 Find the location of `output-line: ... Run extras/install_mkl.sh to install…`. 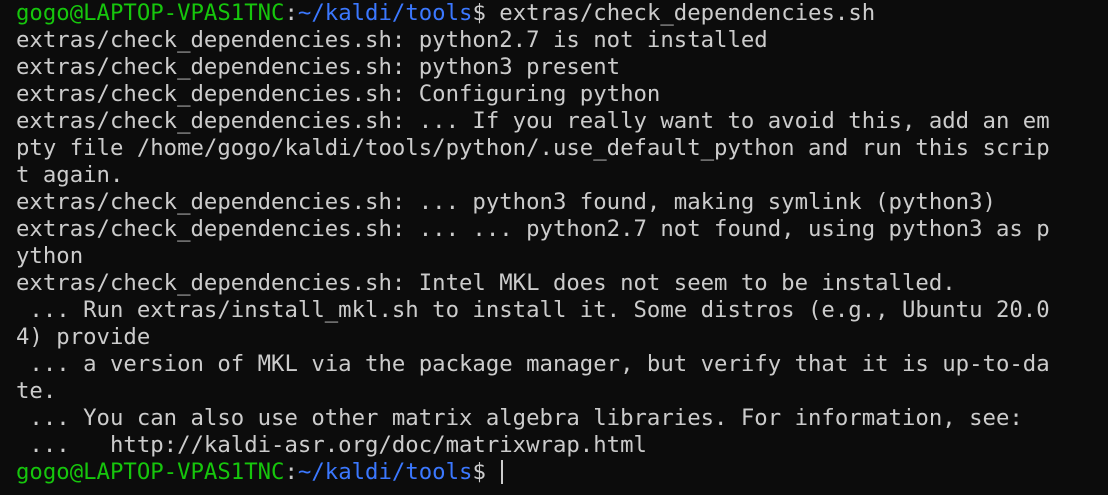

output-line: ... Run extras/install_mkl.sh to install… is located at coordinates (533, 310).